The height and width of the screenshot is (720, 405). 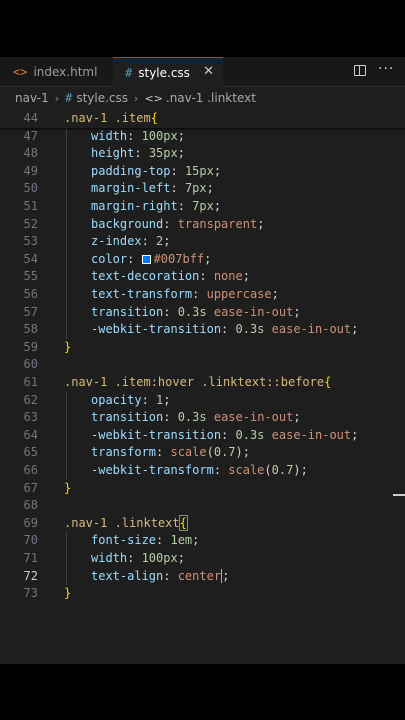 I want to click on code-text: color: #007bff;, so click(x=151, y=258).